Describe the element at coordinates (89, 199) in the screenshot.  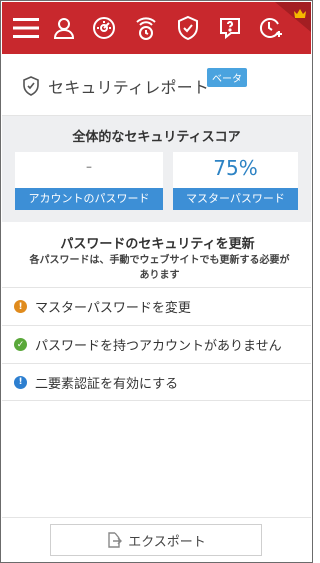
I see `account-password-label: アカウントのパスワード` at that location.